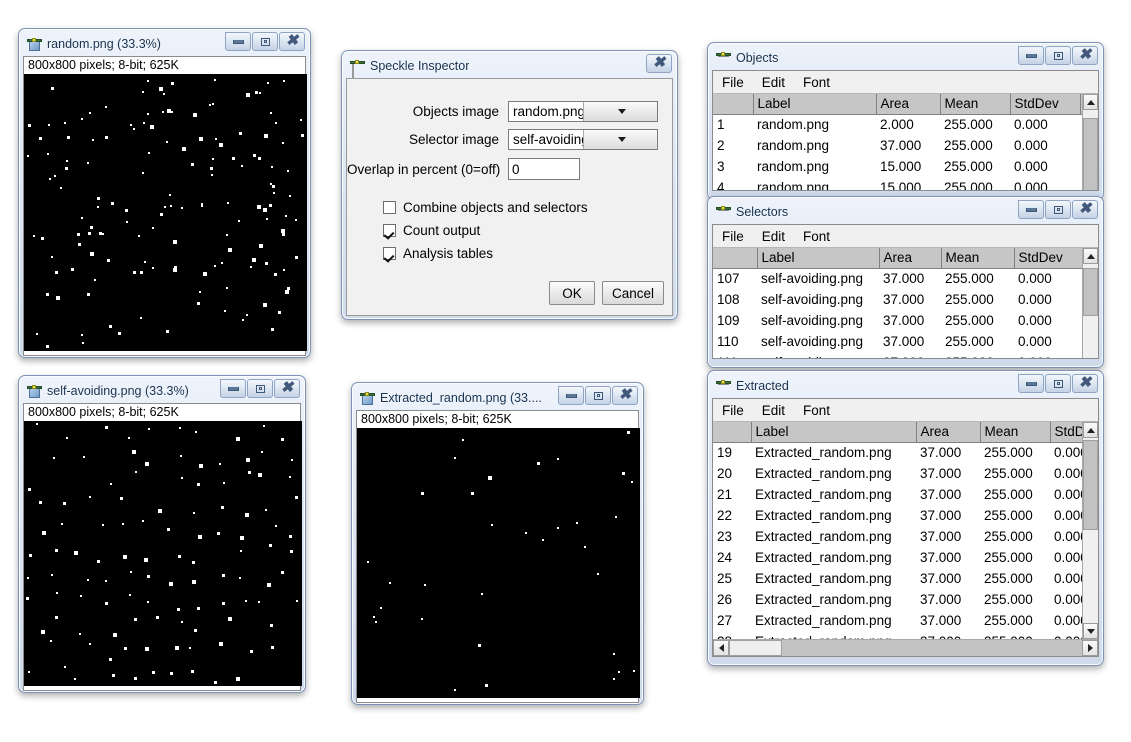 Image resolution: width=1131 pixels, height=742 pixels. I want to click on scroll-right-button, so click(1090, 648).